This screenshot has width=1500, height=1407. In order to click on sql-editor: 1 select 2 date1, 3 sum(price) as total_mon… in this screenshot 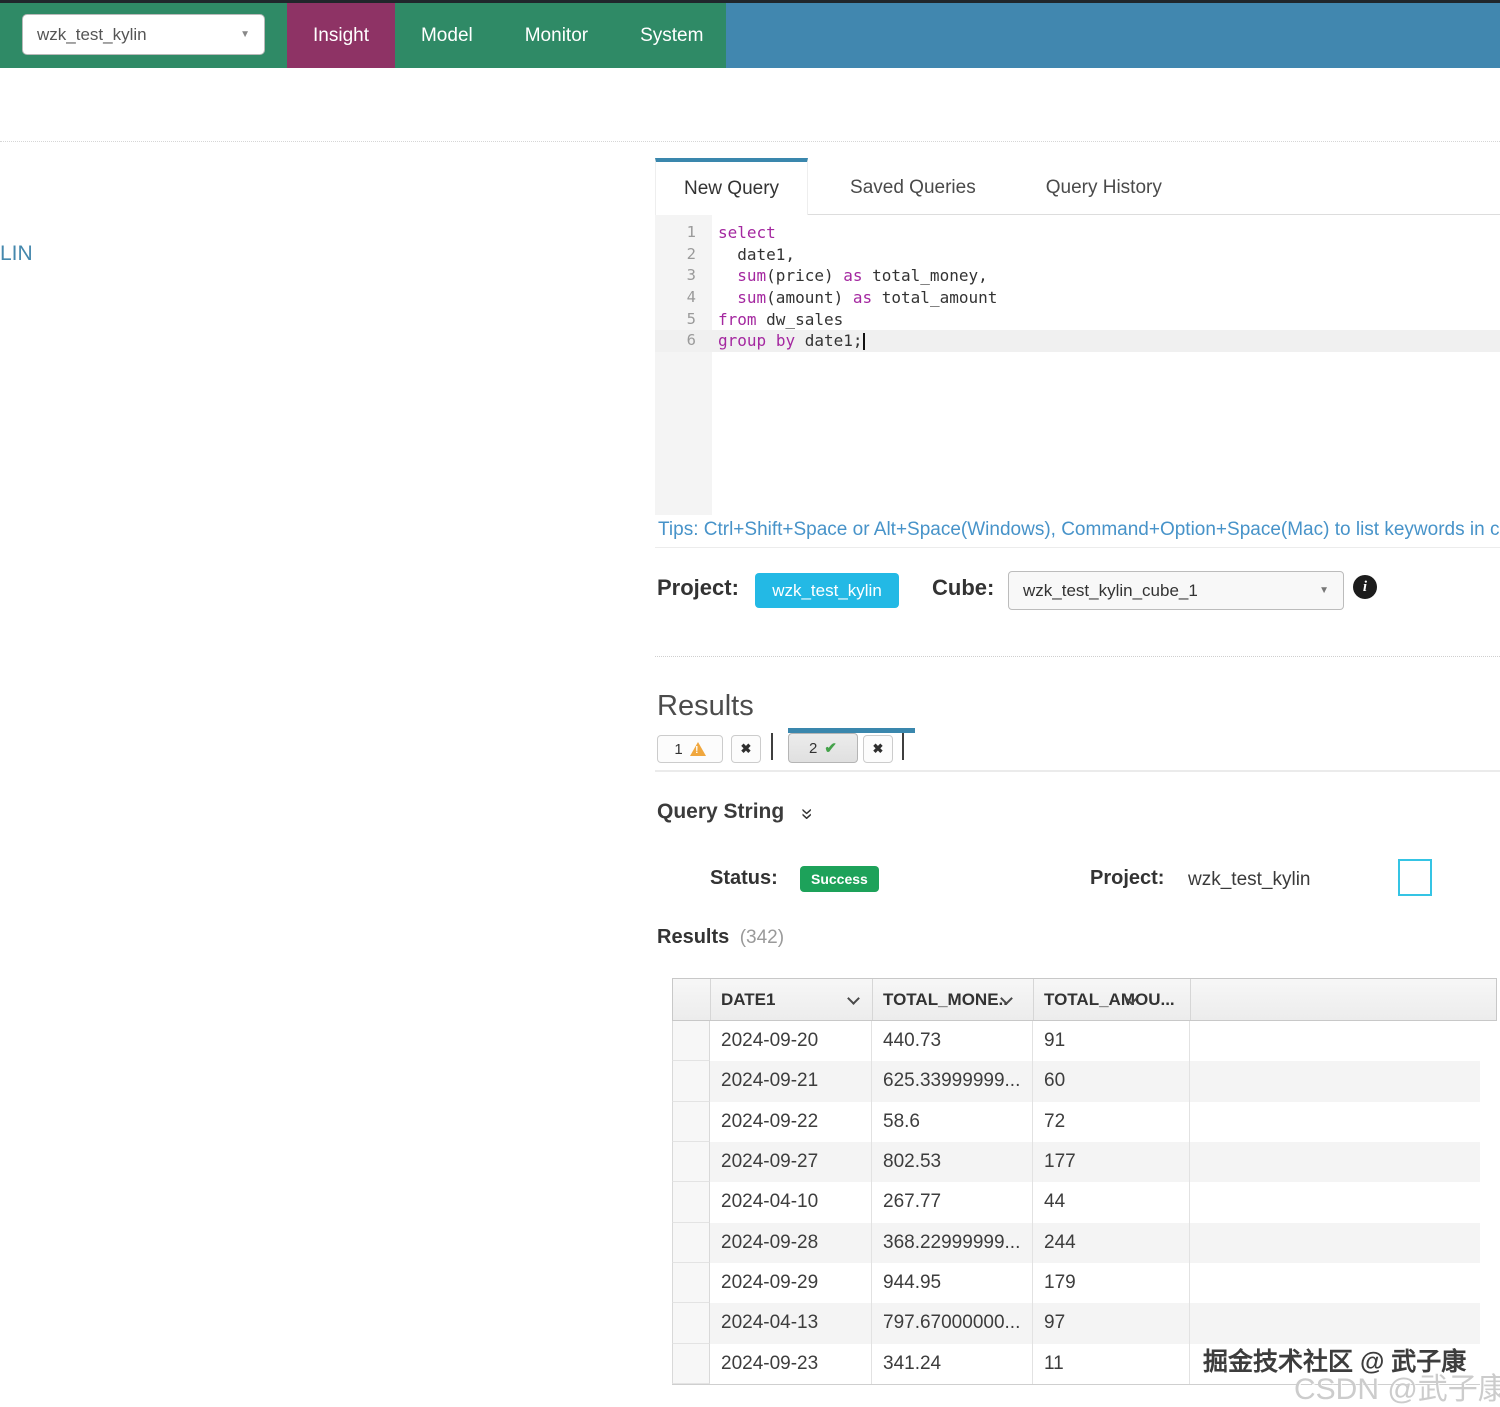, I will do `click(1077, 365)`.